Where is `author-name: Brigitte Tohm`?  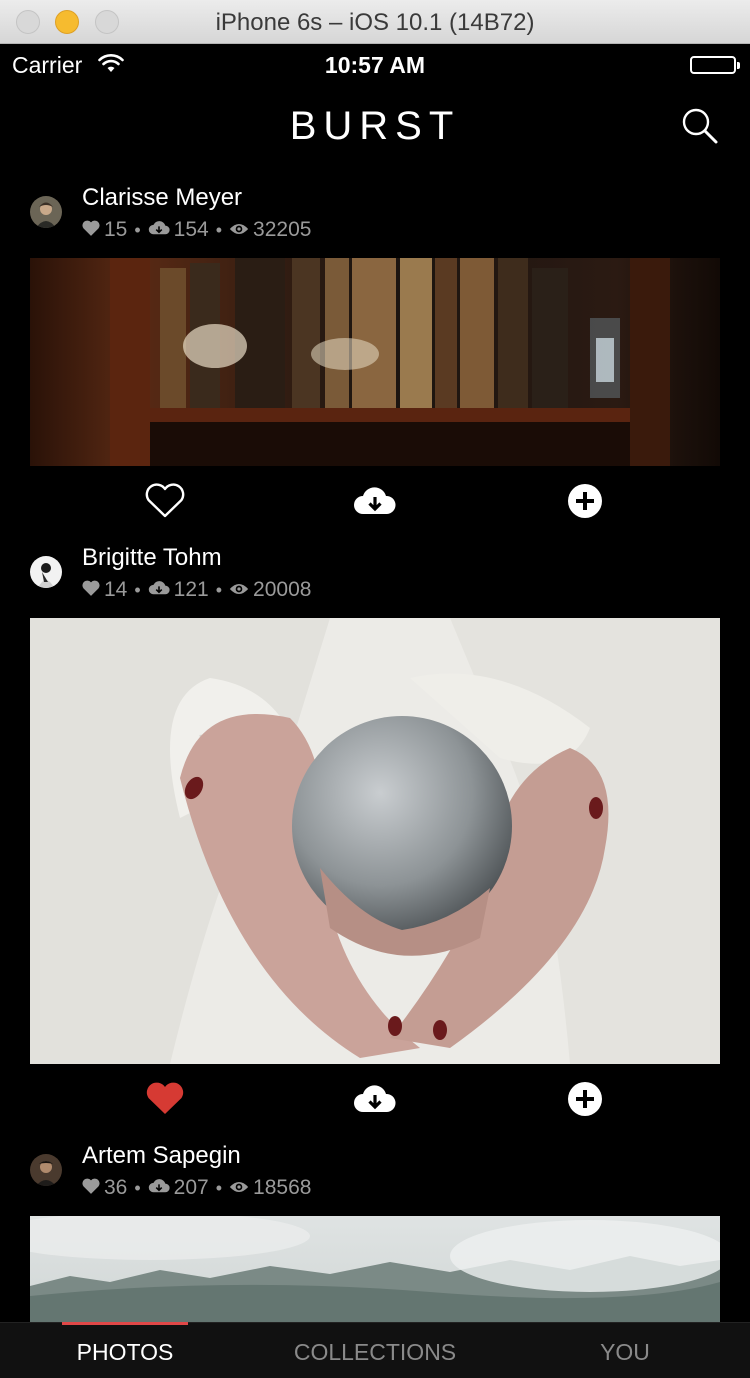
author-name: Brigitte Tohm is located at coordinates (152, 558).